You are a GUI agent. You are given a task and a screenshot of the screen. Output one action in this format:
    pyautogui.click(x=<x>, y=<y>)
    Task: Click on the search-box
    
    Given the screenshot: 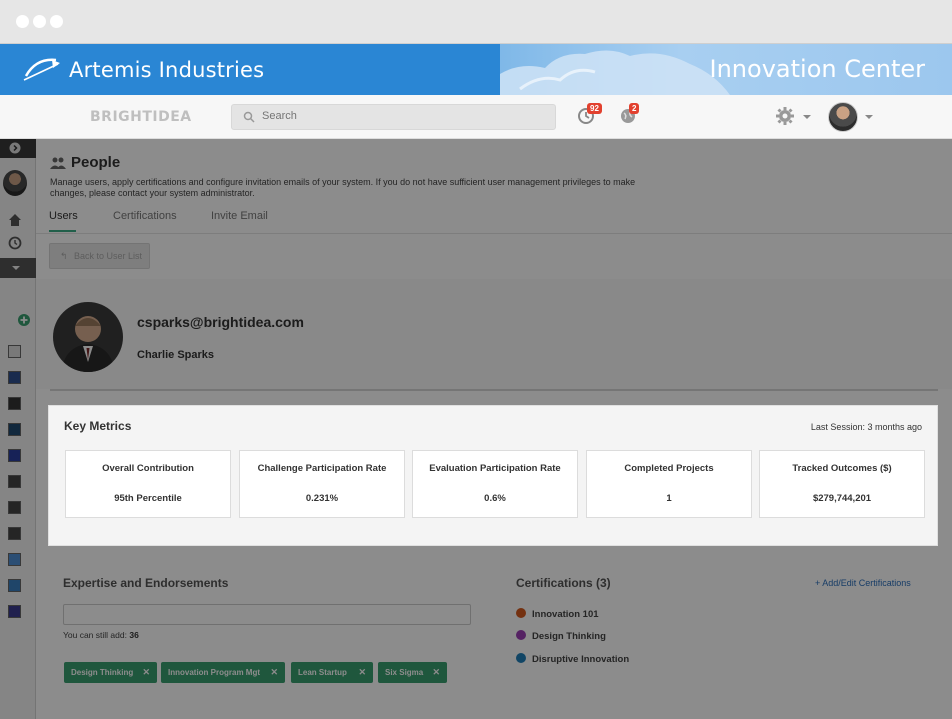 What is the action you would take?
    pyautogui.click(x=393, y=117)
    